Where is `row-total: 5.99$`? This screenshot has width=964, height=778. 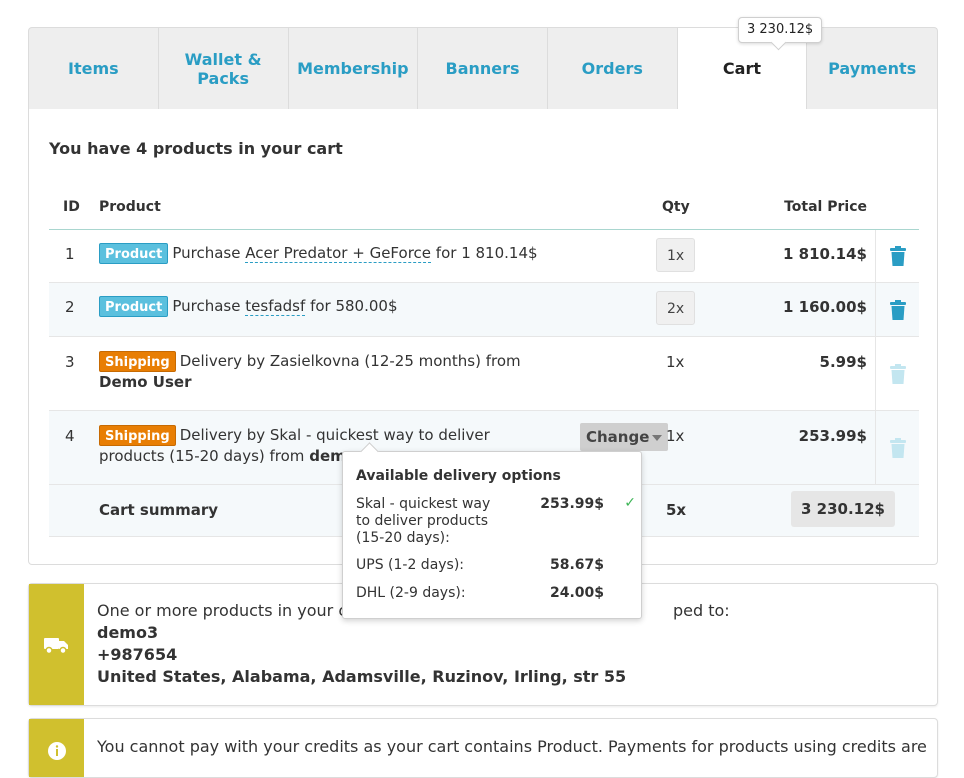
row-total: 5.99$ is located at coordinates (843, 362).